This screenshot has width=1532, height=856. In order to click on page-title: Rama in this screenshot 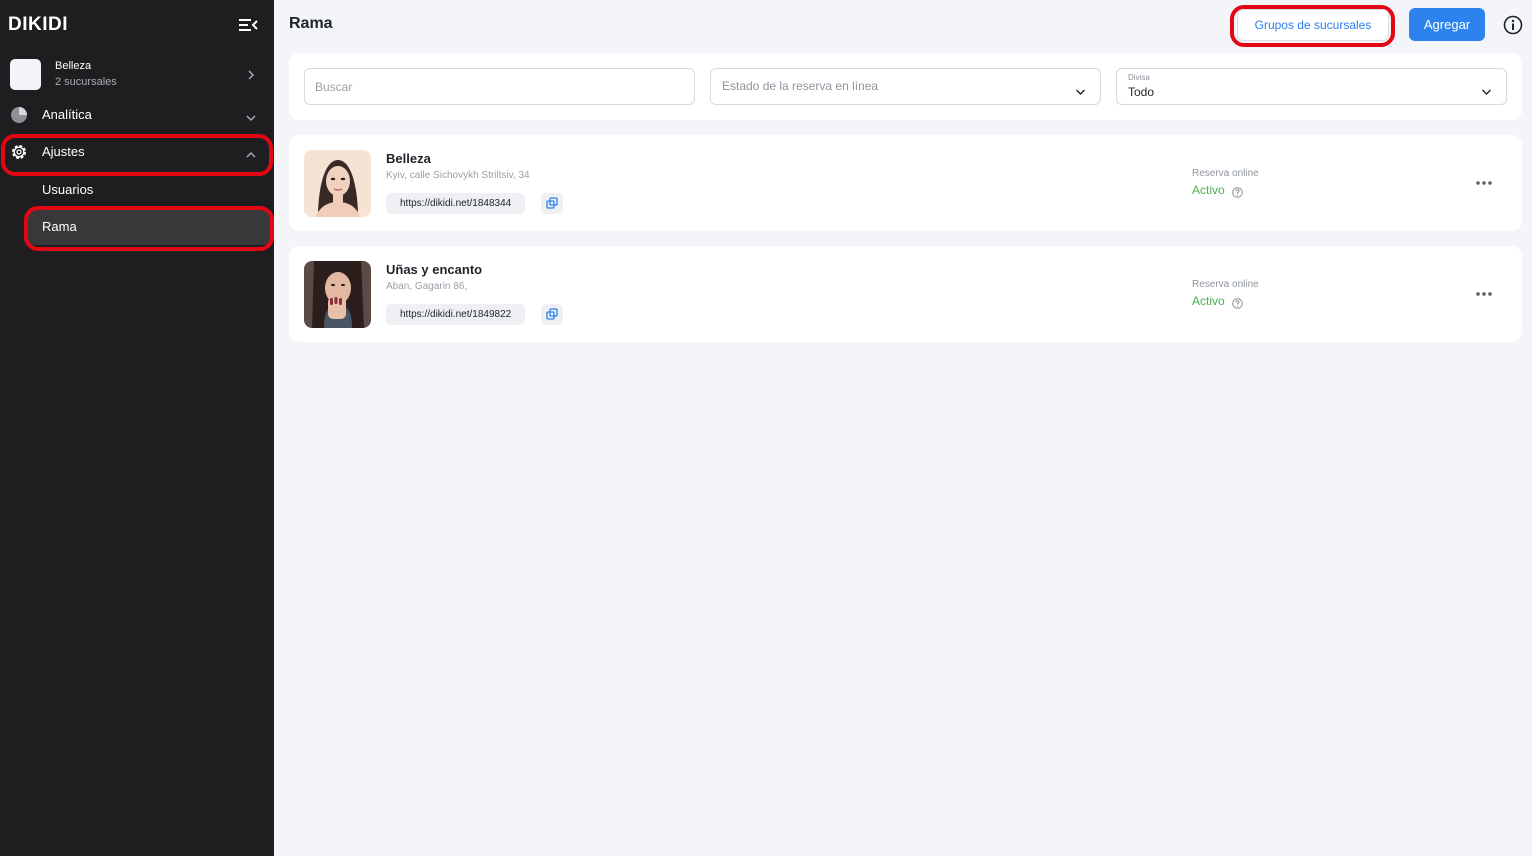, I will do `click(311, 23)`.